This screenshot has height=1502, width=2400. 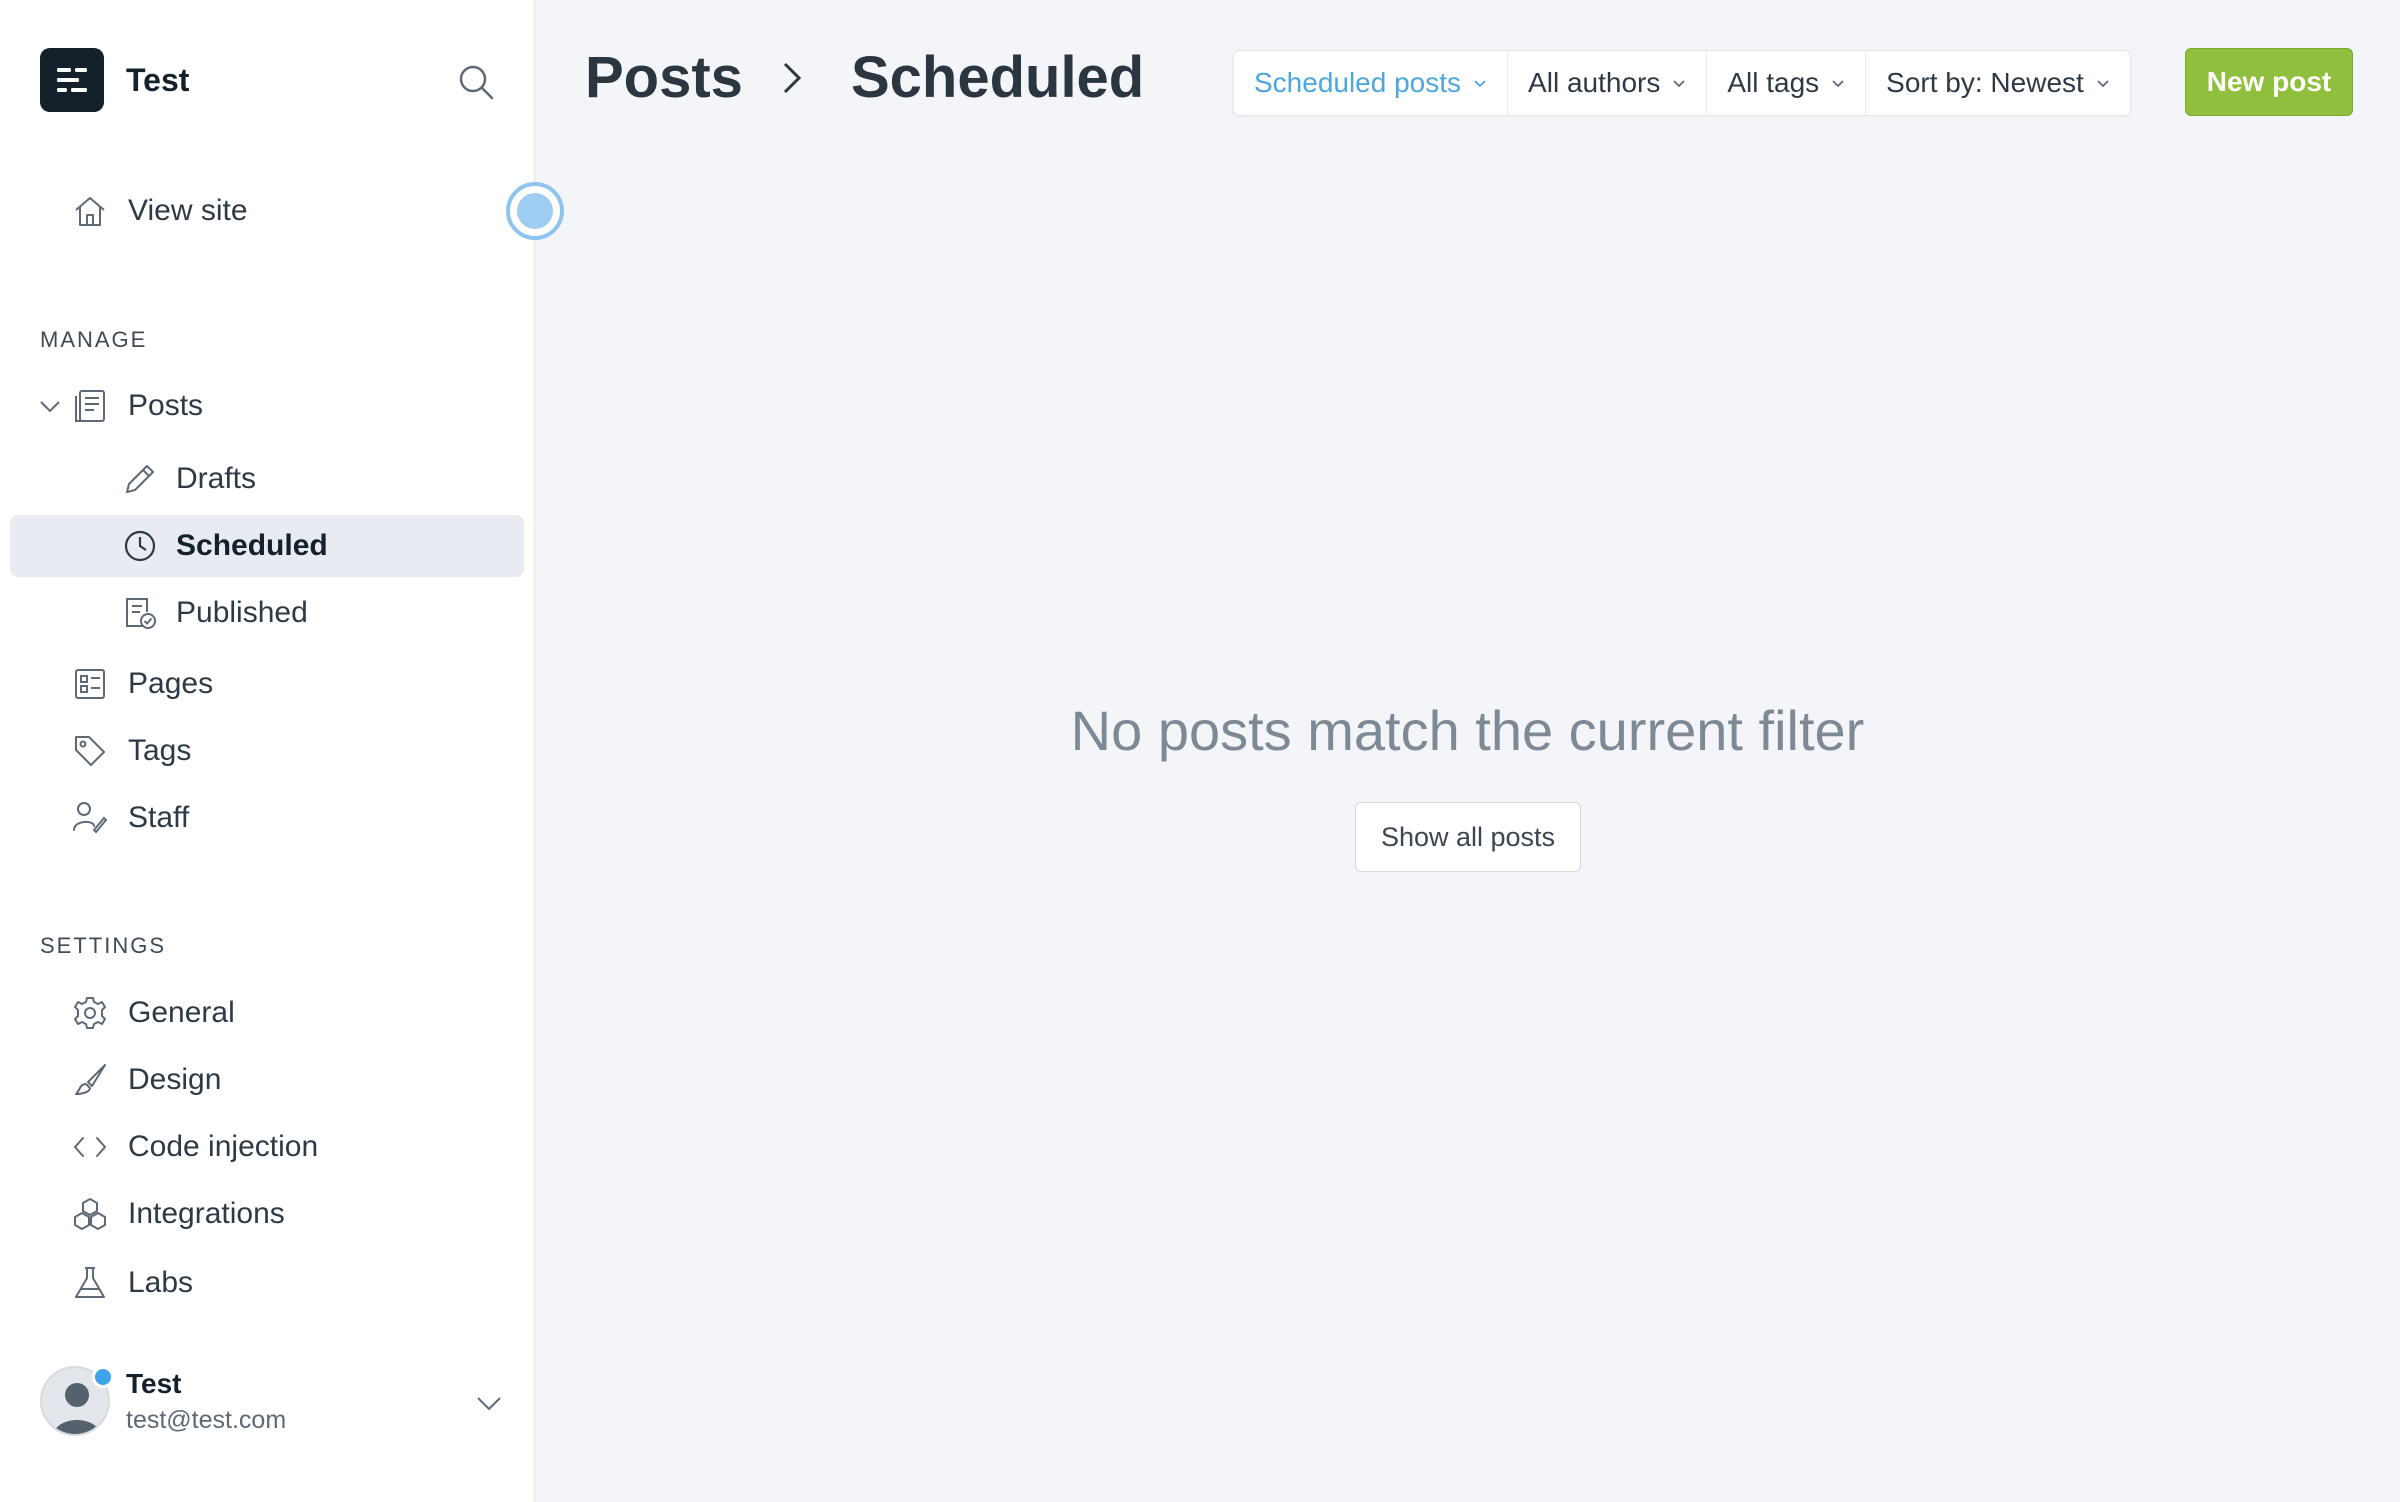 What do you see at coordinates (90, 211) in the screenshot?
I see `home-icon` at bounding box center [90, 211].